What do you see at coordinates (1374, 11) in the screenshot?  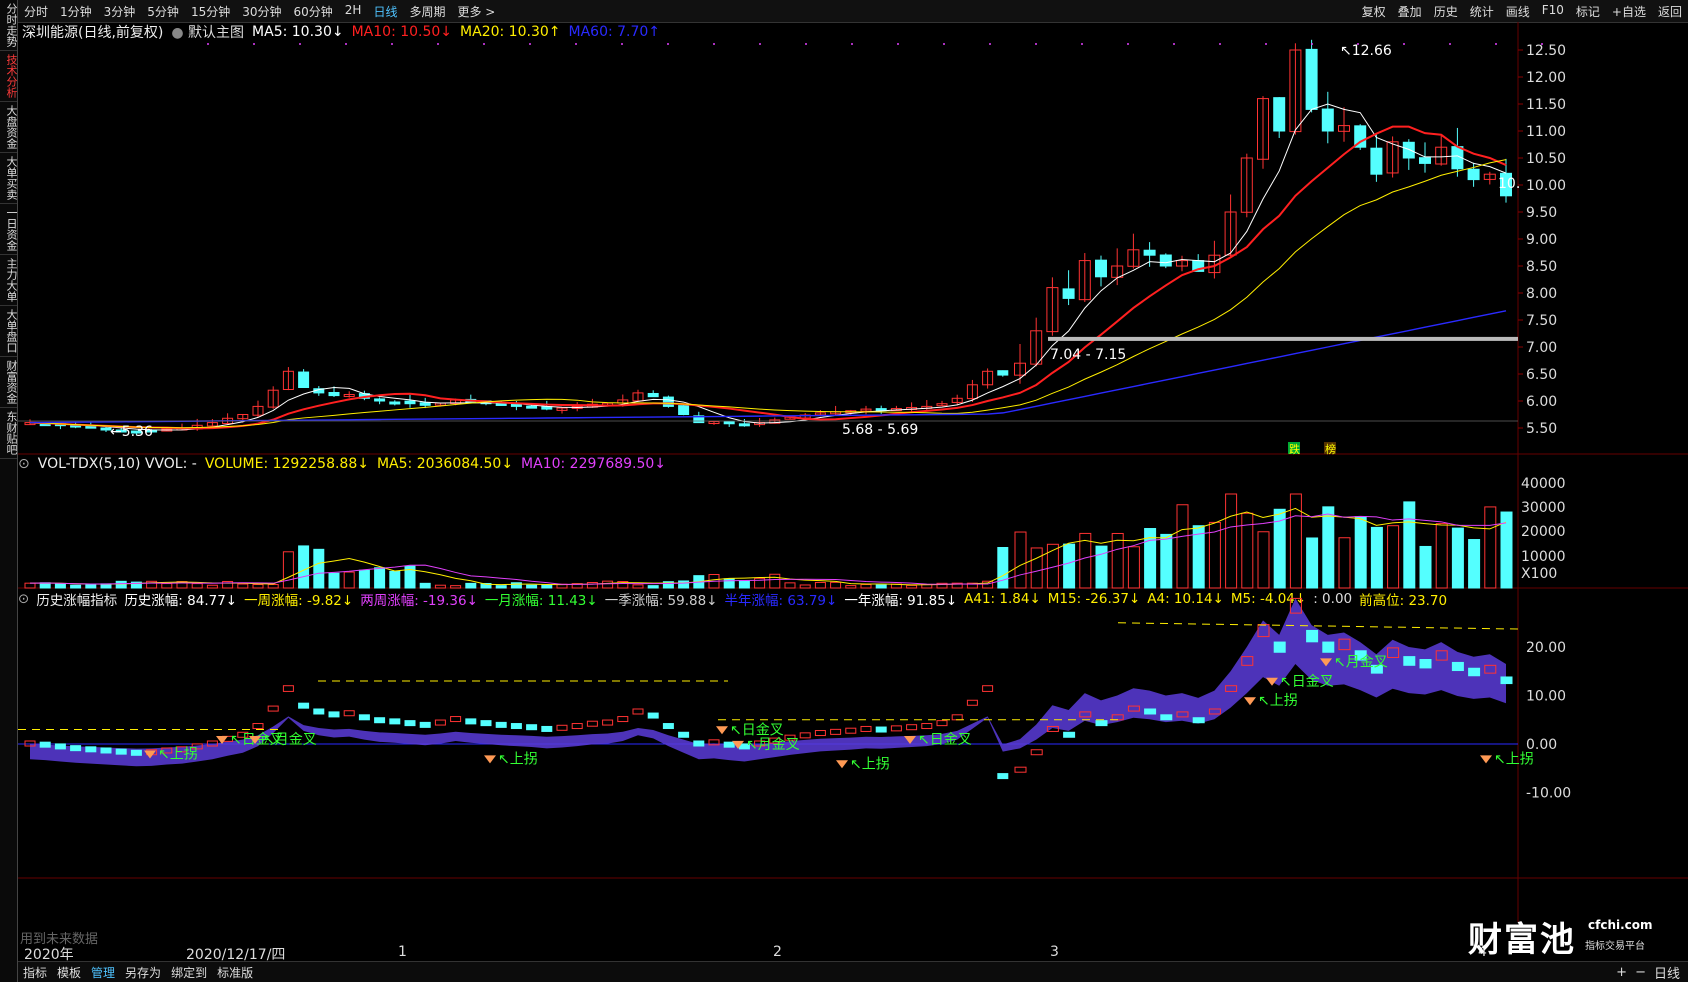 I see `toolbar-btn-0: 复权` at bounding box center [1374, 11].